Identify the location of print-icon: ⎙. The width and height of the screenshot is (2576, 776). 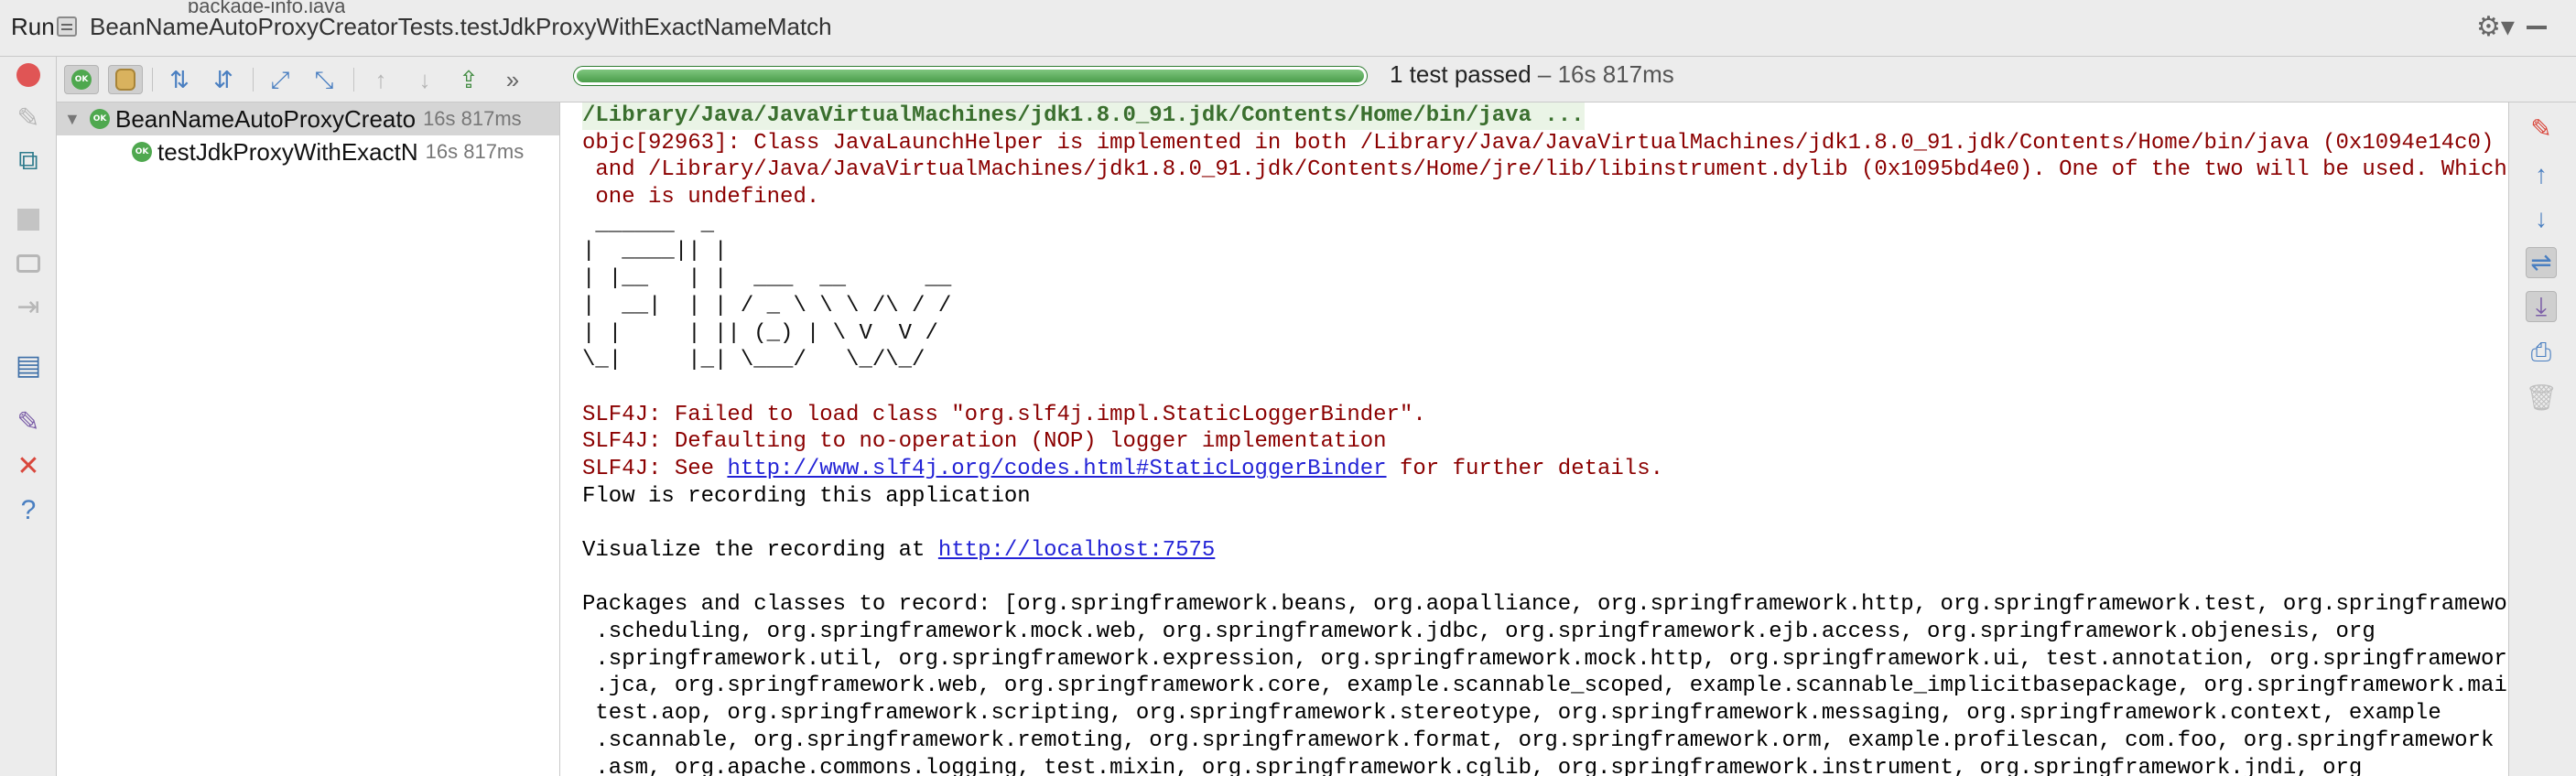
(2541, 352).